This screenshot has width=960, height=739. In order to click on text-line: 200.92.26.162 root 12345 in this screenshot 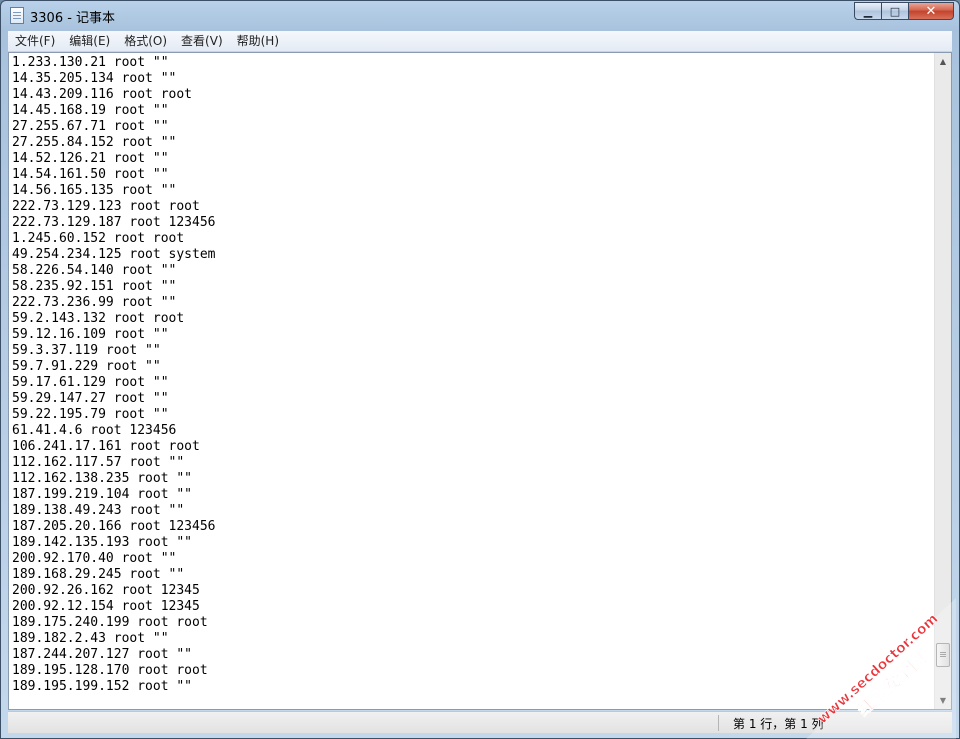, I will do `click(106, 590)`.